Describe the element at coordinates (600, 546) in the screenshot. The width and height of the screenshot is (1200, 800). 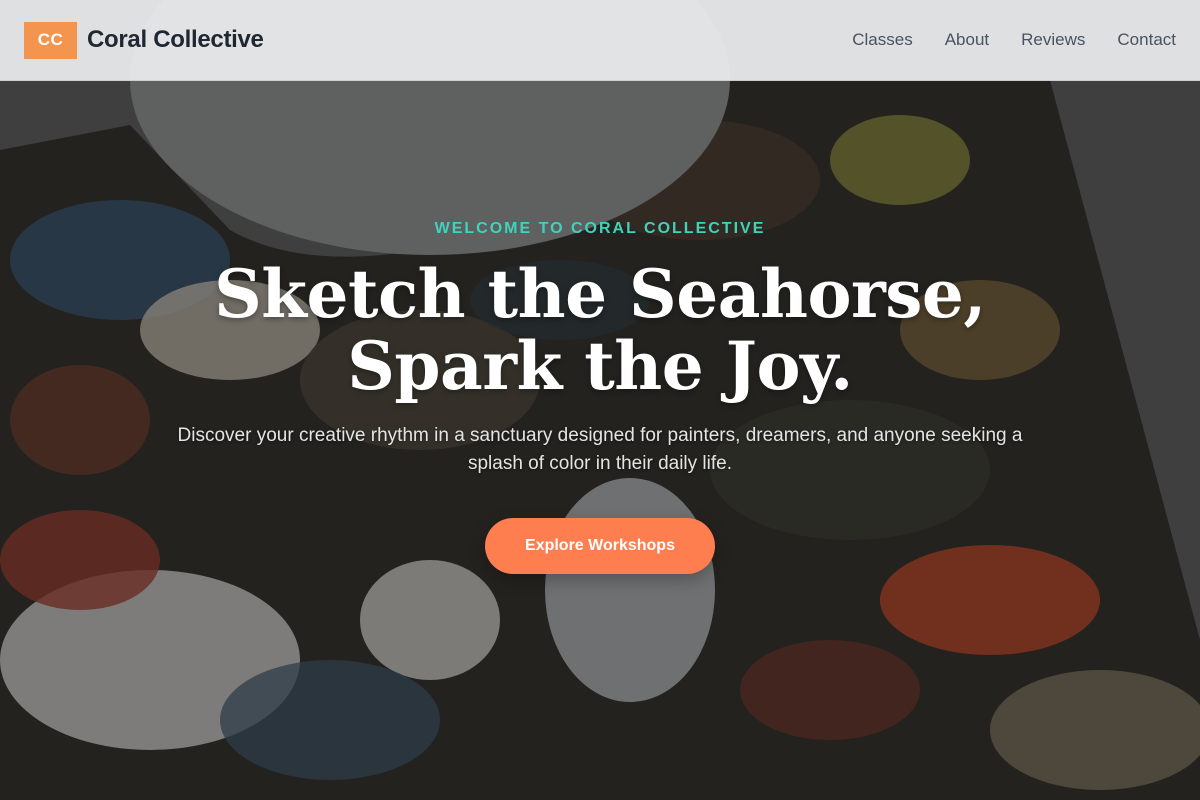
I see `explore-workshops-button: Explore Workshops` at that location.